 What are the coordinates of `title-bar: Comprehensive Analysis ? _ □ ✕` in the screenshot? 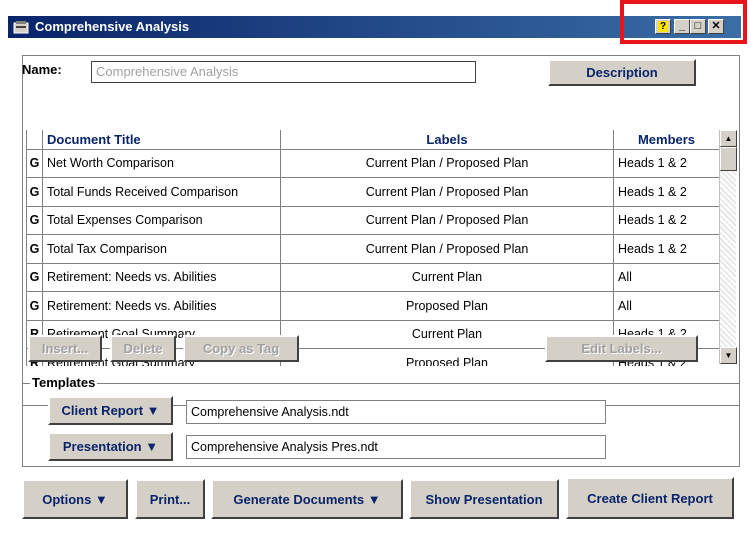 It's located at (374, 27).